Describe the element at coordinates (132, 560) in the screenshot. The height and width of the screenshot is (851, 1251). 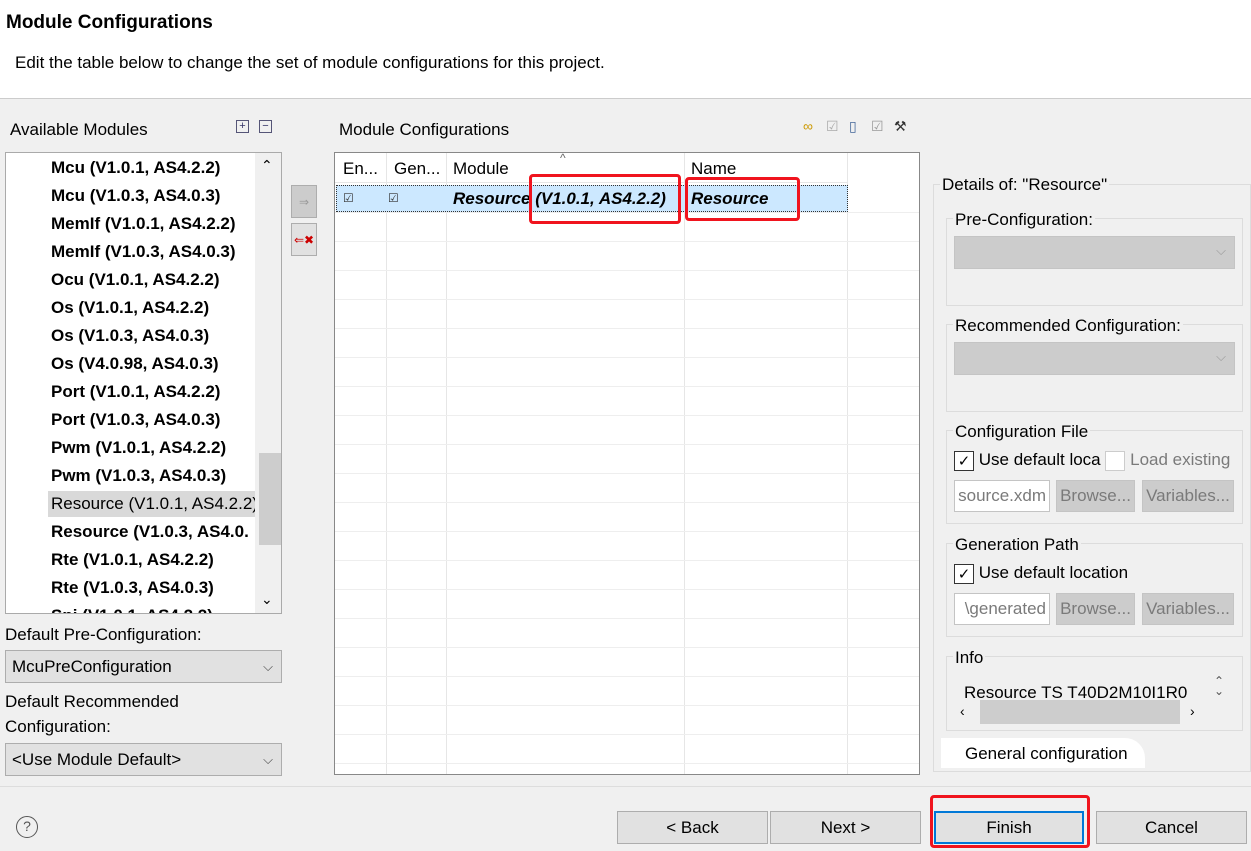
I see `module-list-item: Rte (V1.0.1, AS4.2.2)` at that location.